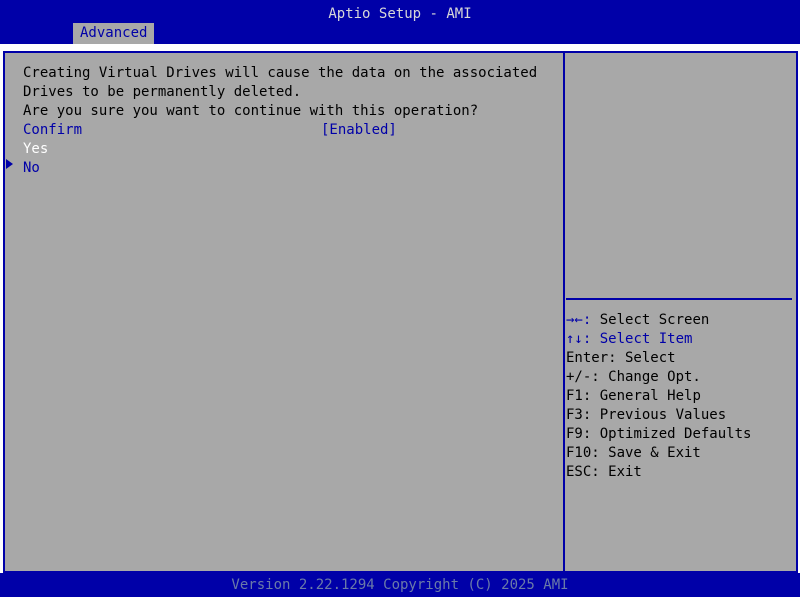 This screenshot has width=800, height=597. I want to click on title-bar: Aptio Setup - AMI Advanced, so click(400, 22).